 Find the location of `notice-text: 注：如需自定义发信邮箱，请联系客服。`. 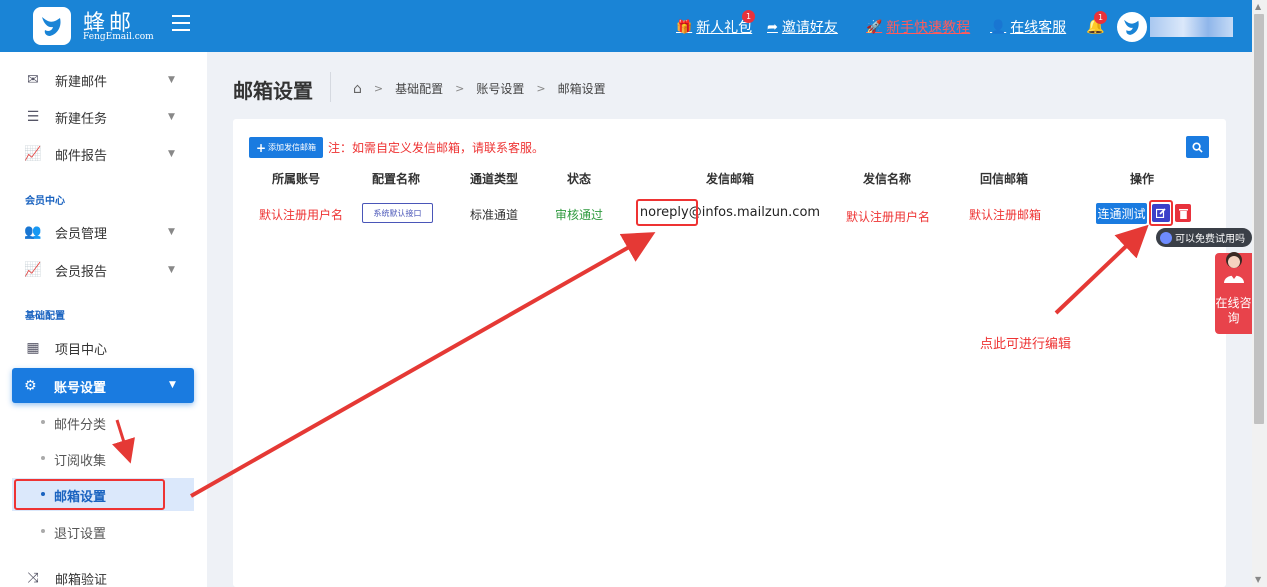

notice-text: 注：如需自定义发信邮箱，请联系客服。 is located at coordinates (436, 148).